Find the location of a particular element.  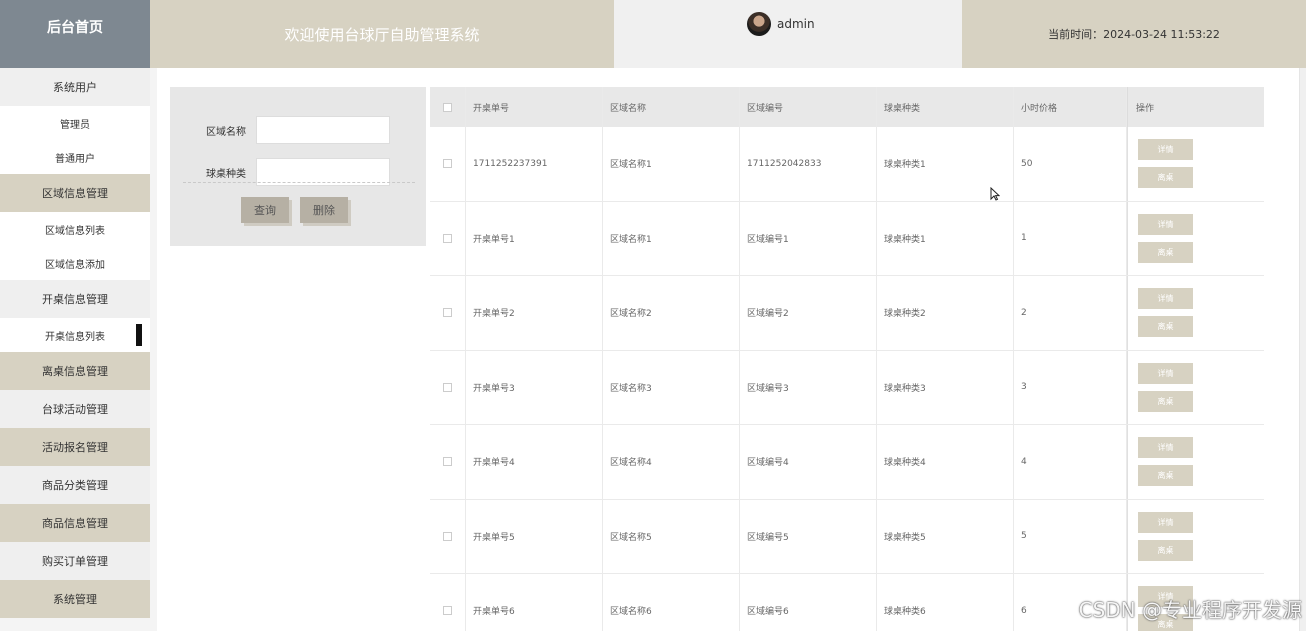

area-code-cell: 区域编号3 is located at coordinates (808, 387).